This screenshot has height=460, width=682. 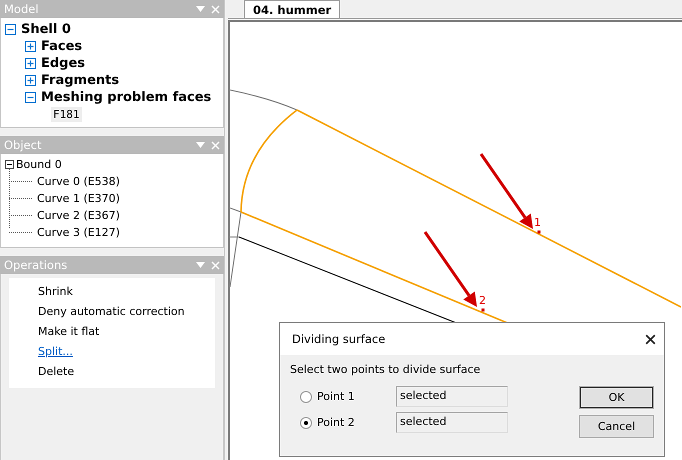 I want to click on tree-item: Curve 3 (E127), so click(x=78, y=232).